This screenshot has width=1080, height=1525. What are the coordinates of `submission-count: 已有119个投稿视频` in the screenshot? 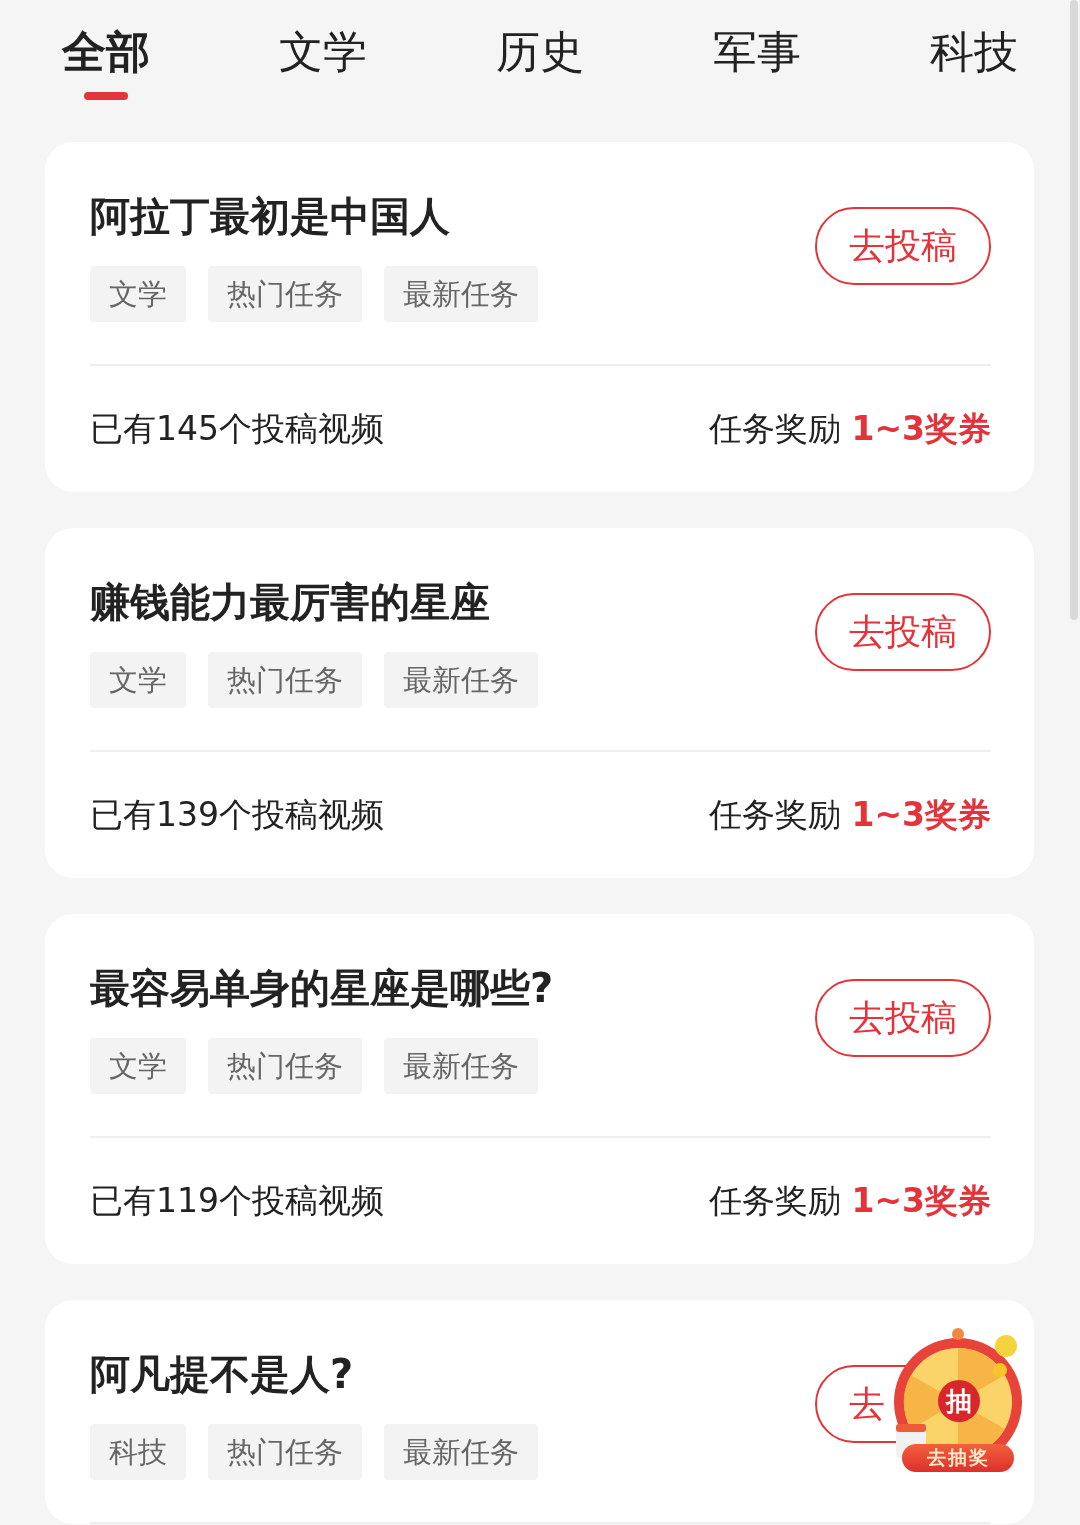 It's located at (237, 1200).